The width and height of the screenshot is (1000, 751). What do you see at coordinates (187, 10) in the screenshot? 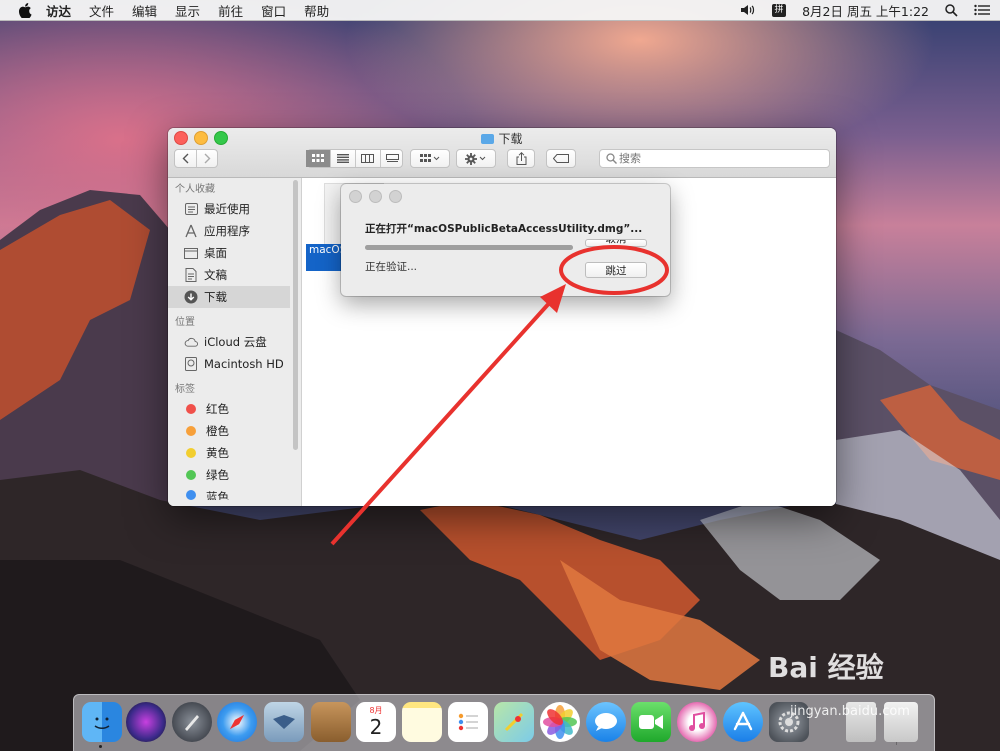
I see `menu-view: 显示` at bounding box center [187, 10].